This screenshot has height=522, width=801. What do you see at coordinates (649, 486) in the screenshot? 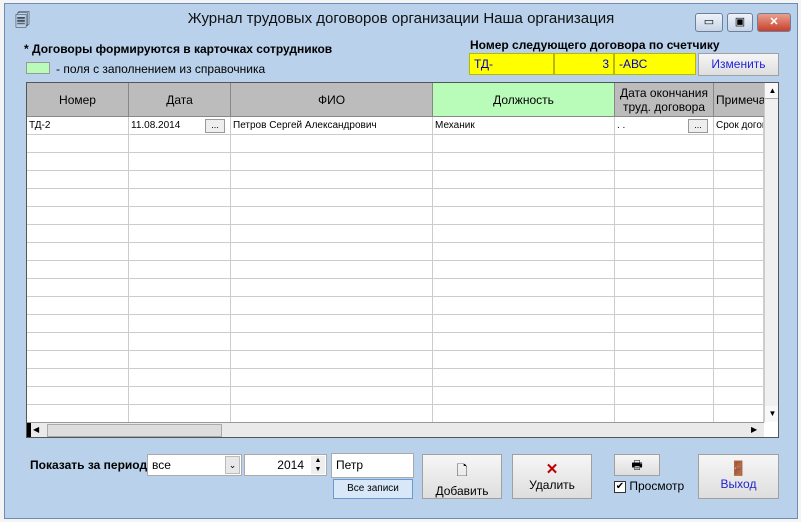
I see `preview-checkbox: ✔ Просмотр` at bounding box center [649, 486].